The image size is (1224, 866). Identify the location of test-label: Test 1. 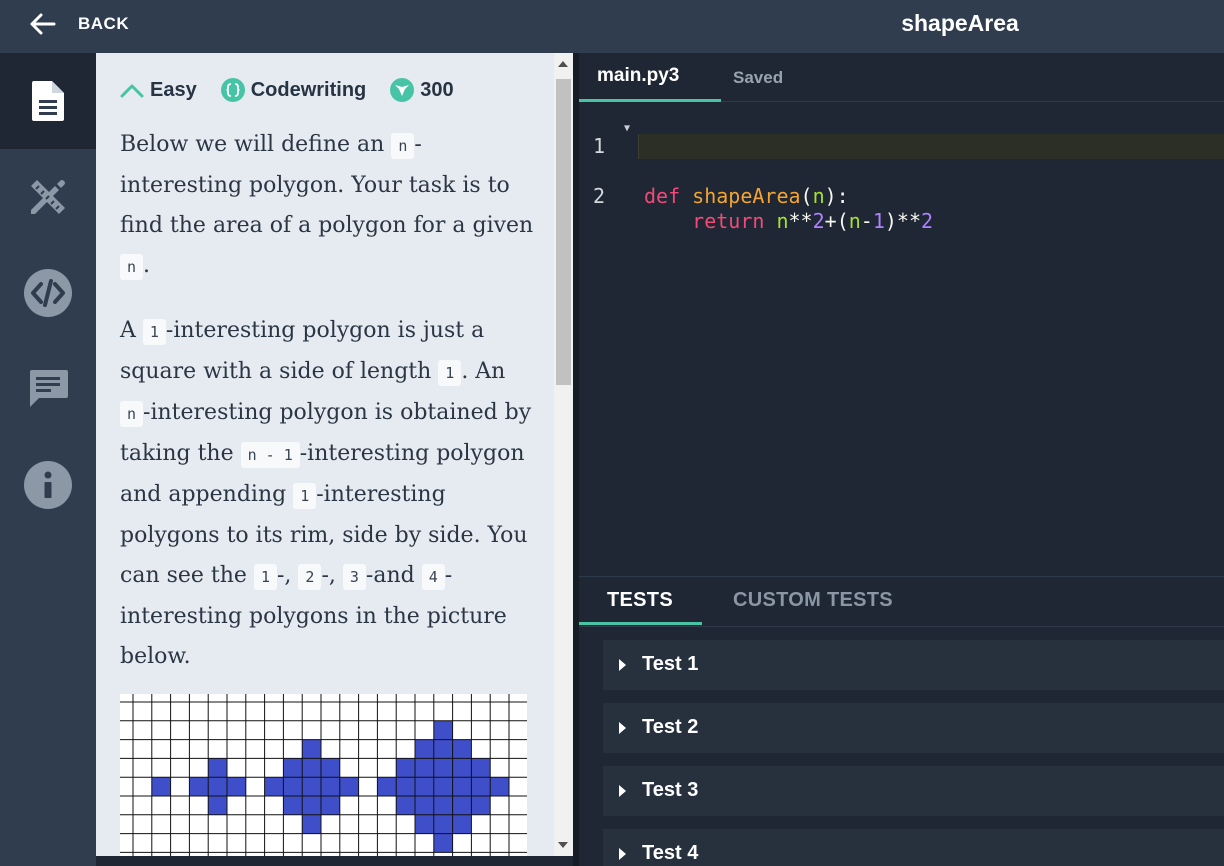
(670, 664).